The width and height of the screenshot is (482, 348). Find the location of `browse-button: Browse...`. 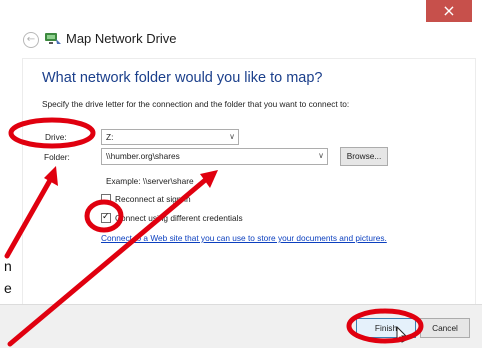

browse-button: Browse... is located at coordinates (364, 156).